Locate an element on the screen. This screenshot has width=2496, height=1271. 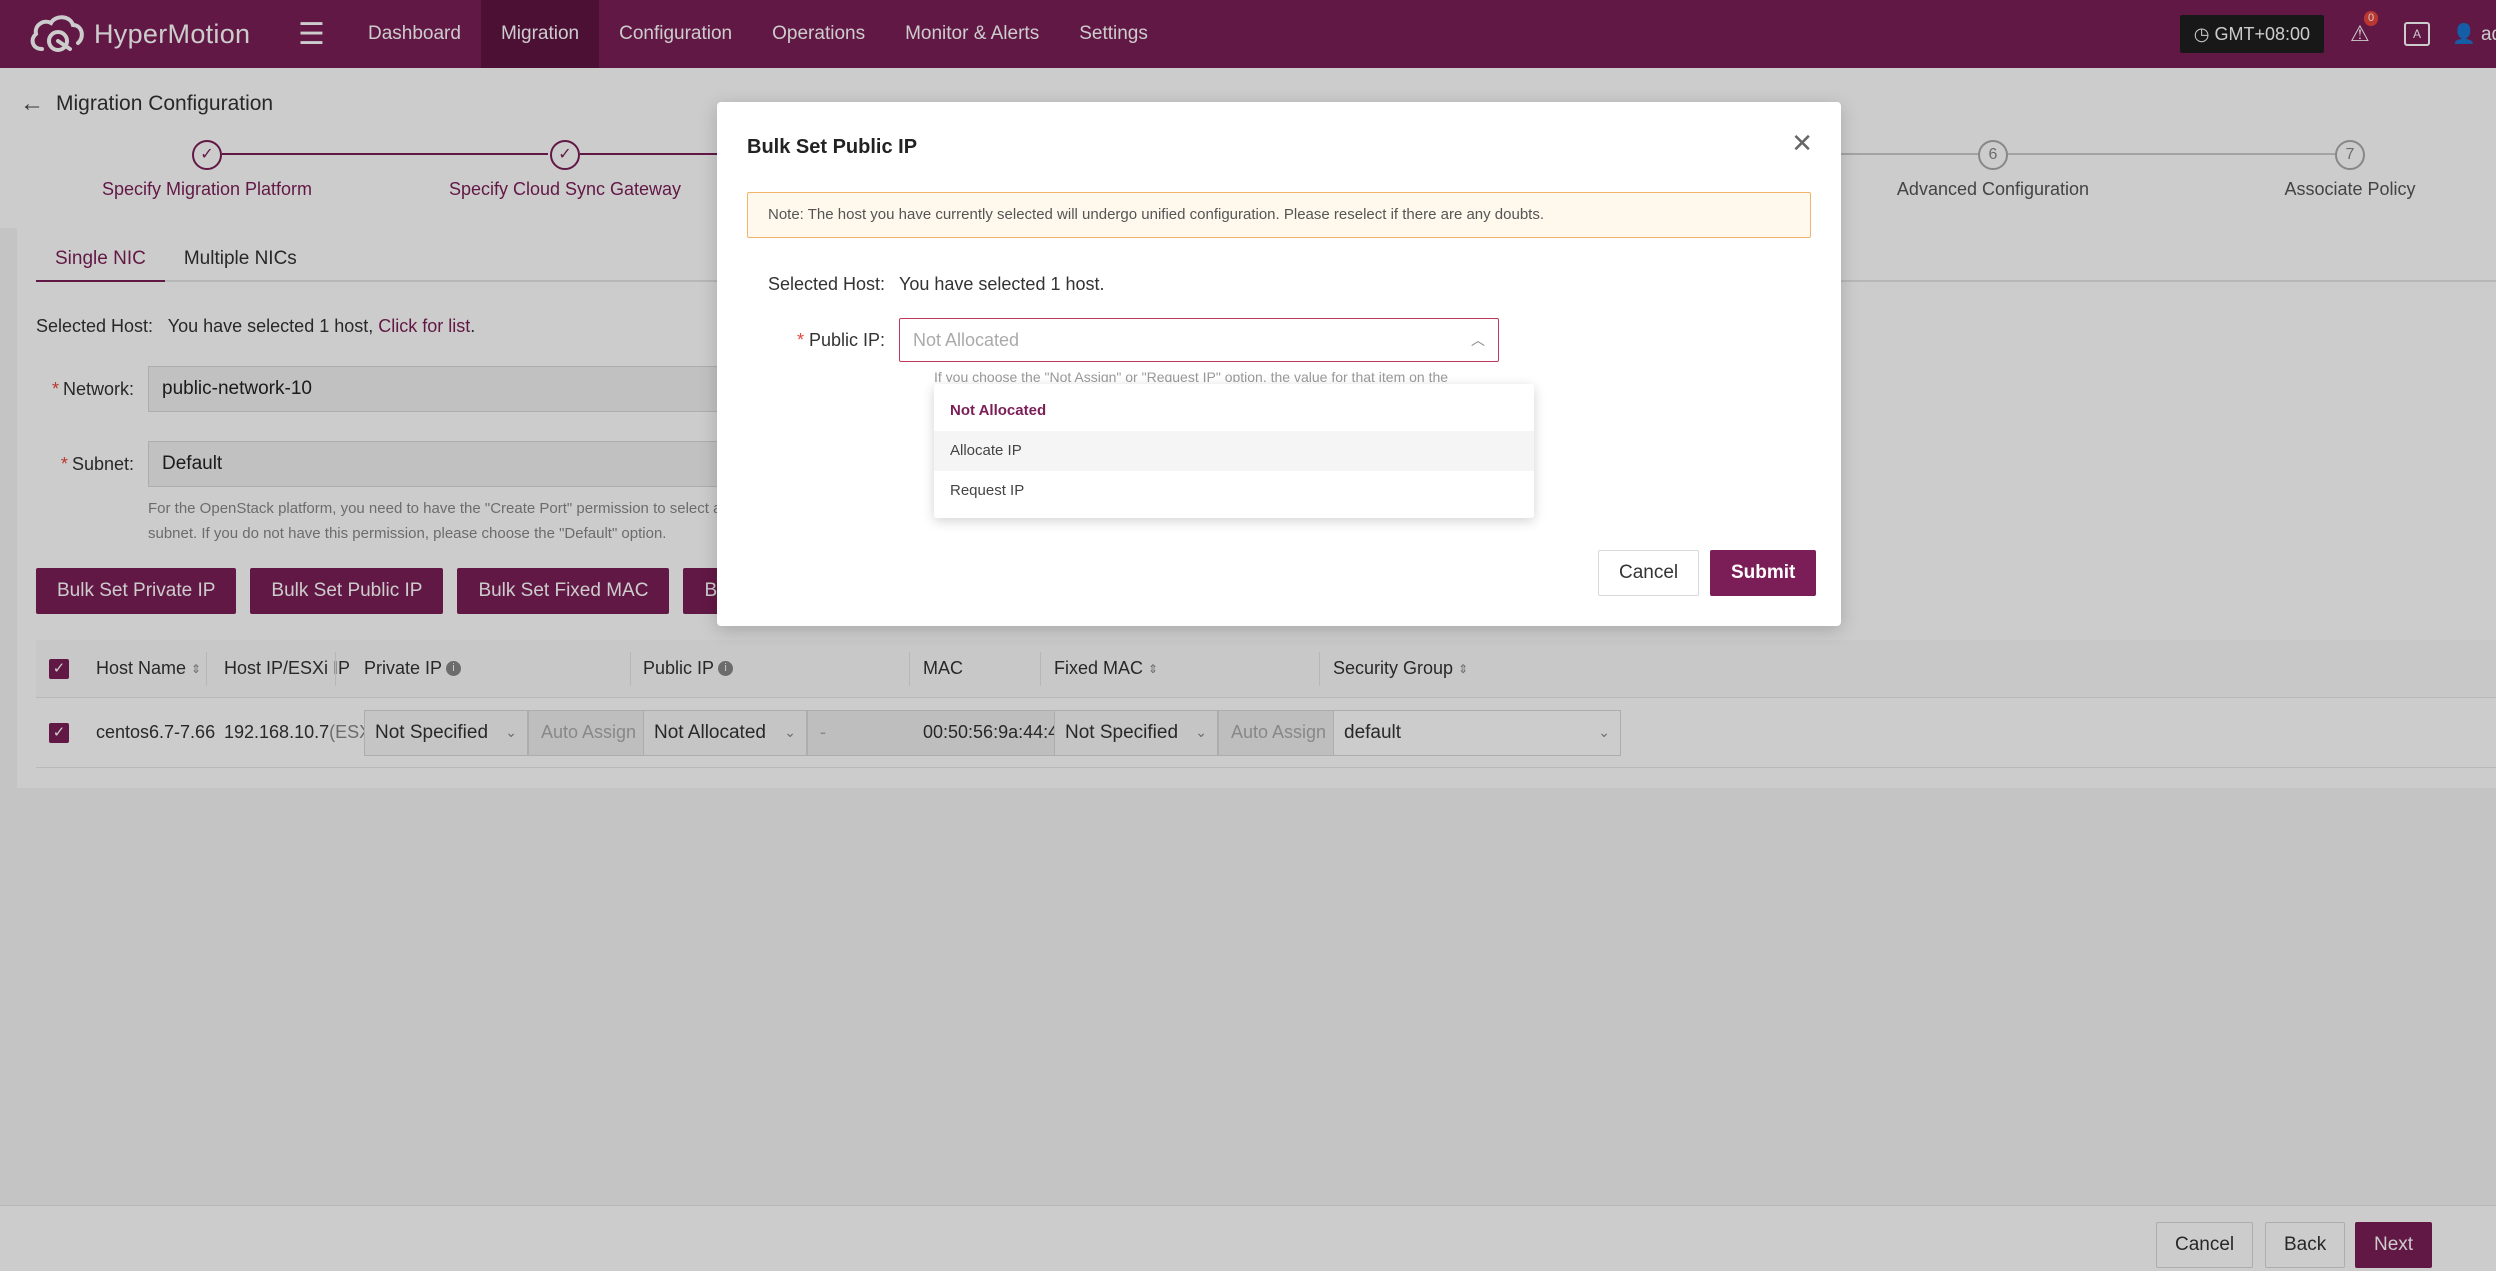
option-allocate-ip: Allocate IP is located at coordinates (1234, 451).